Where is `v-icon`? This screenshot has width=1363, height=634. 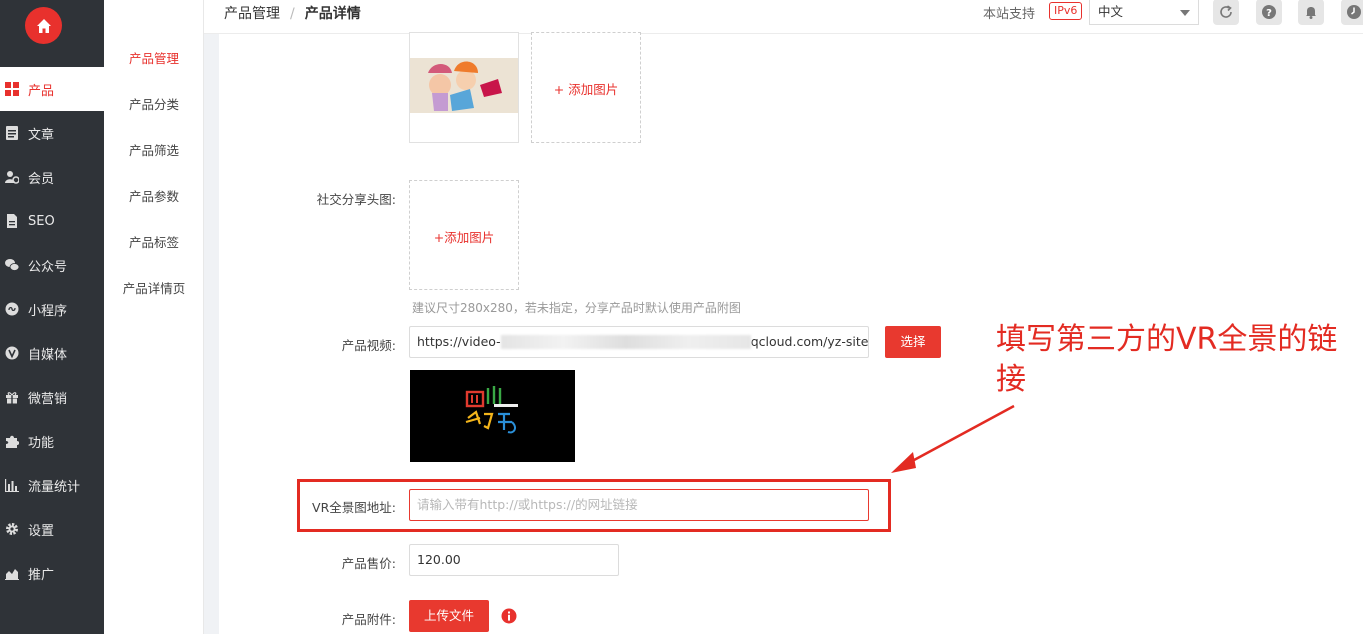 v-icon is located at coordinates (12, 353).